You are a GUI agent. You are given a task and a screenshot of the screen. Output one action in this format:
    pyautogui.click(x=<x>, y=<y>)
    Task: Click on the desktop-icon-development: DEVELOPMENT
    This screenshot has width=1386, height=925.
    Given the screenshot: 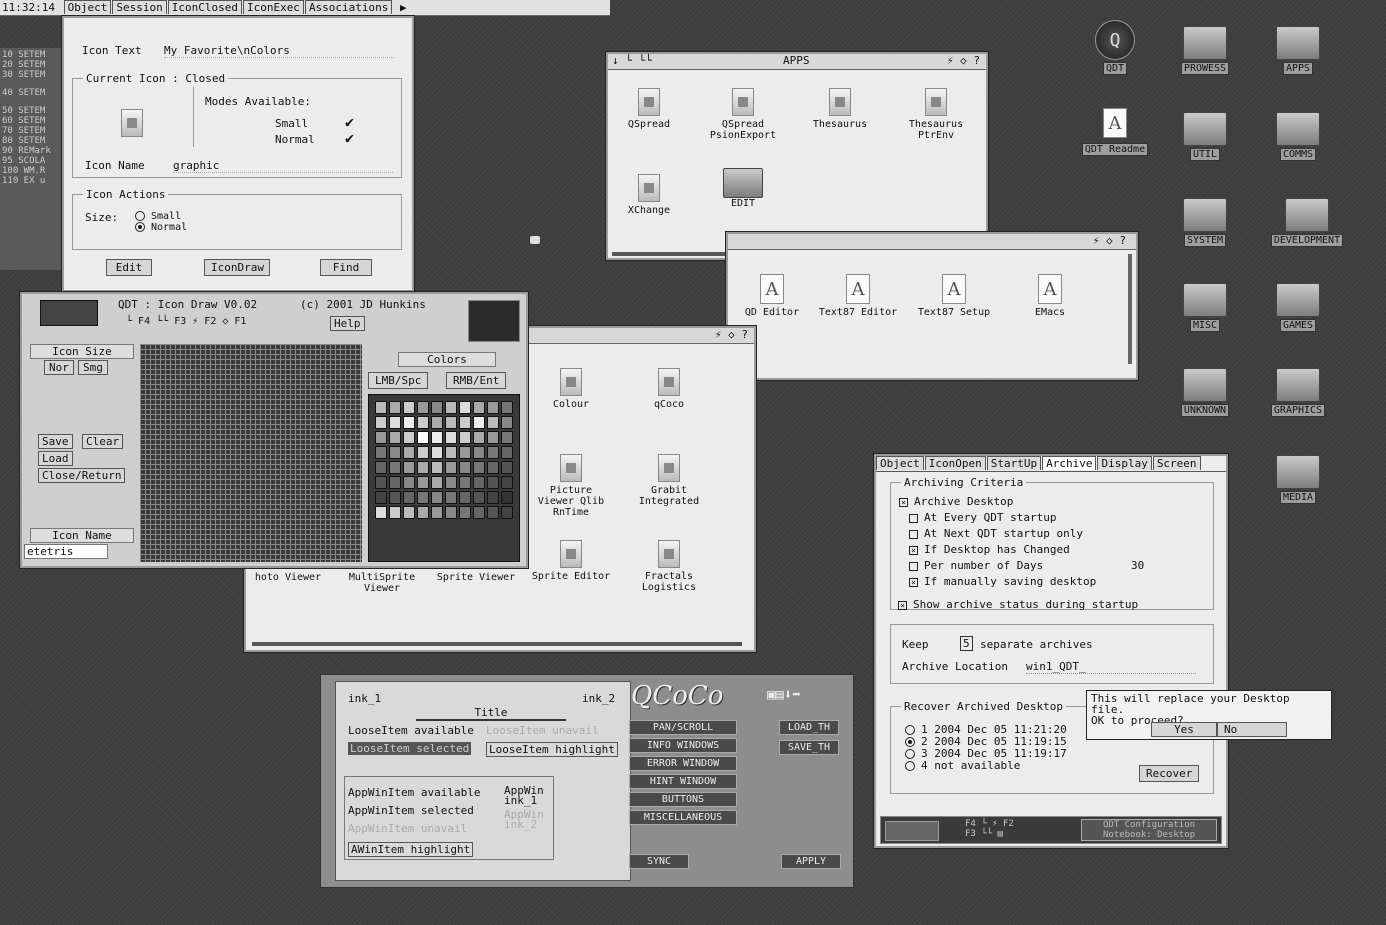 What is the action you would take?
    pyautogui.click(x=1307, y=222)
    